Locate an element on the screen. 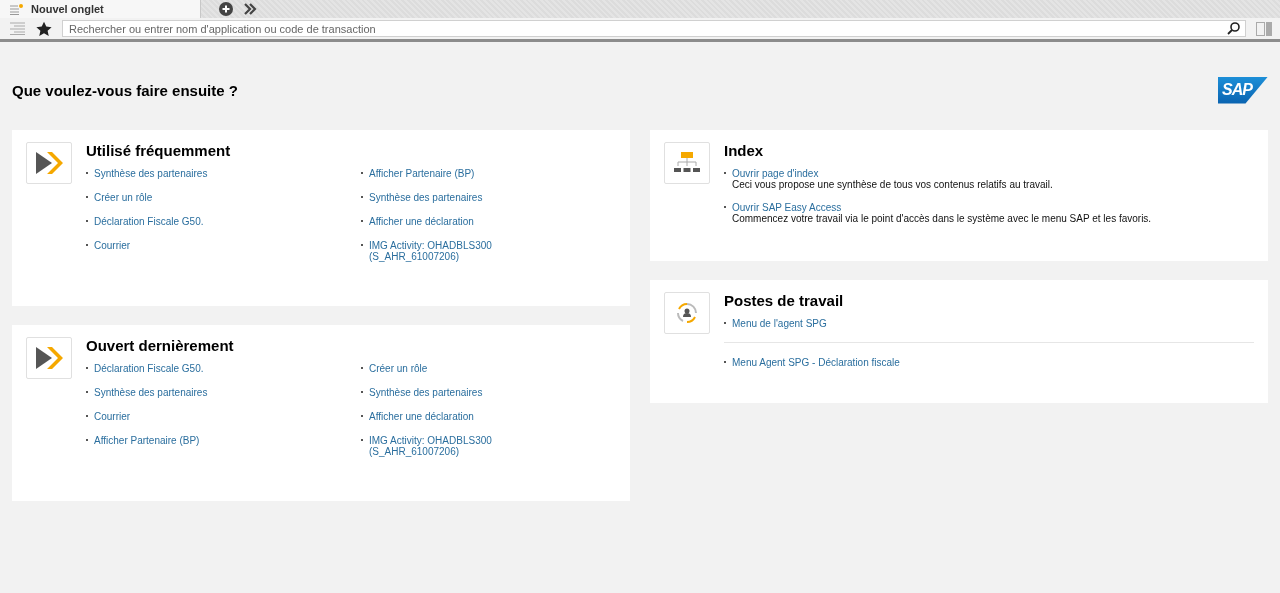  sap-logo: SAP is located at coordinates (1243, 90).